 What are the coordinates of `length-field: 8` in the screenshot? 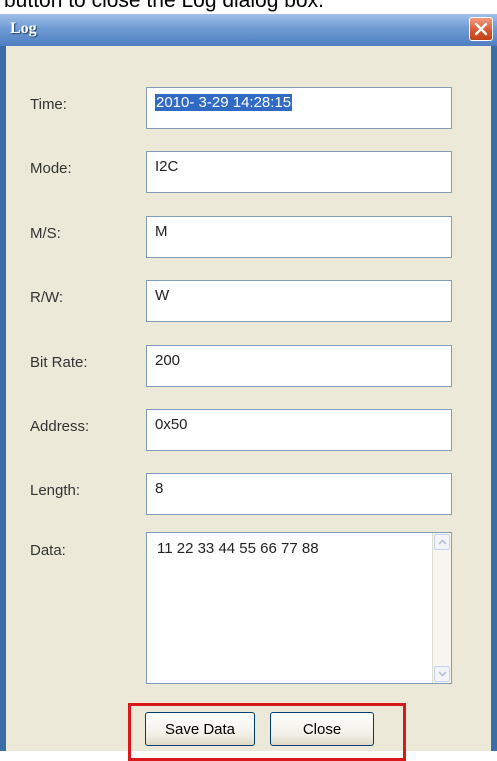 It's located at (299, 494).